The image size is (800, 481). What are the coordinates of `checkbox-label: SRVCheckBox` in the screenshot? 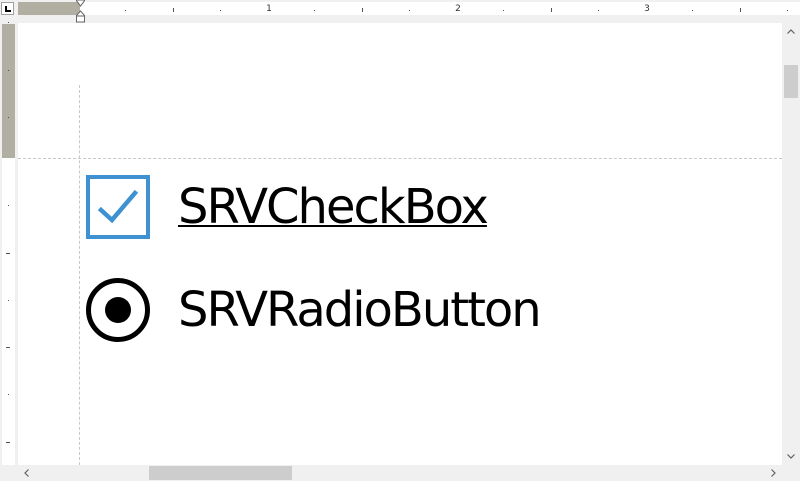 It's located at (333, 207).